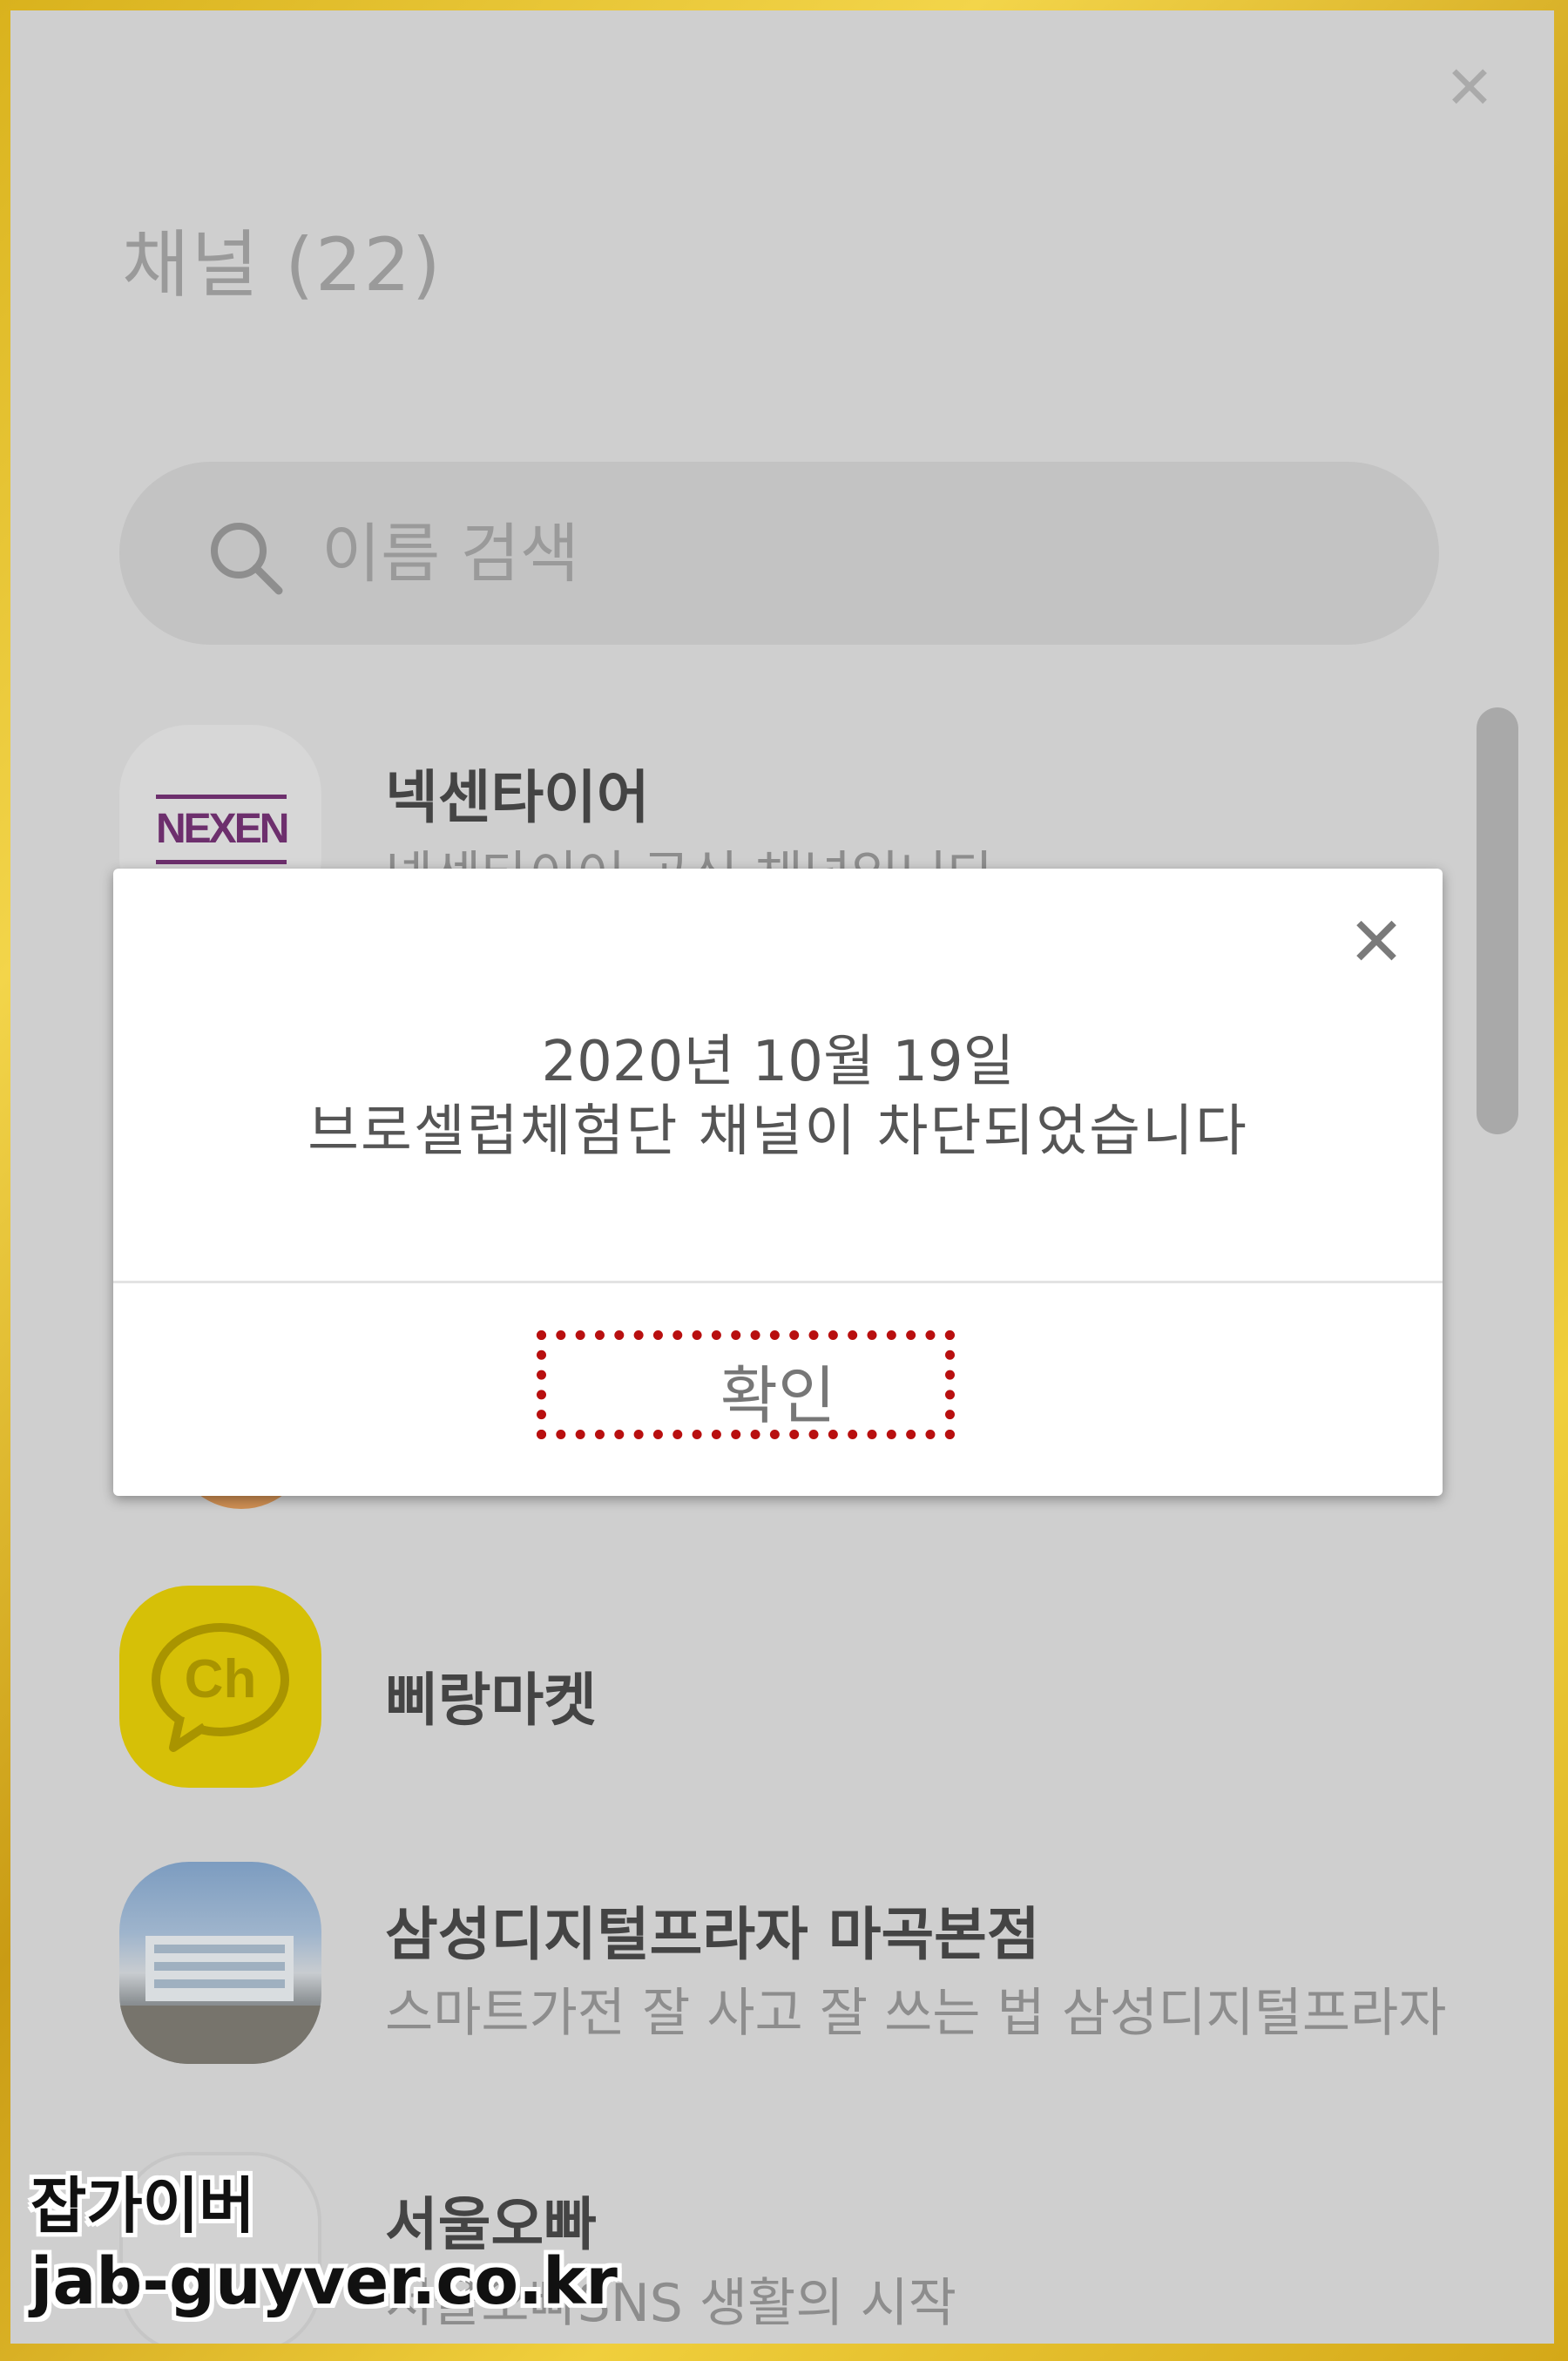  Describe the element at coordinates (778, 1062) in the screenshot. I see `dialog-date: 2020년 10월 19일` at that location.